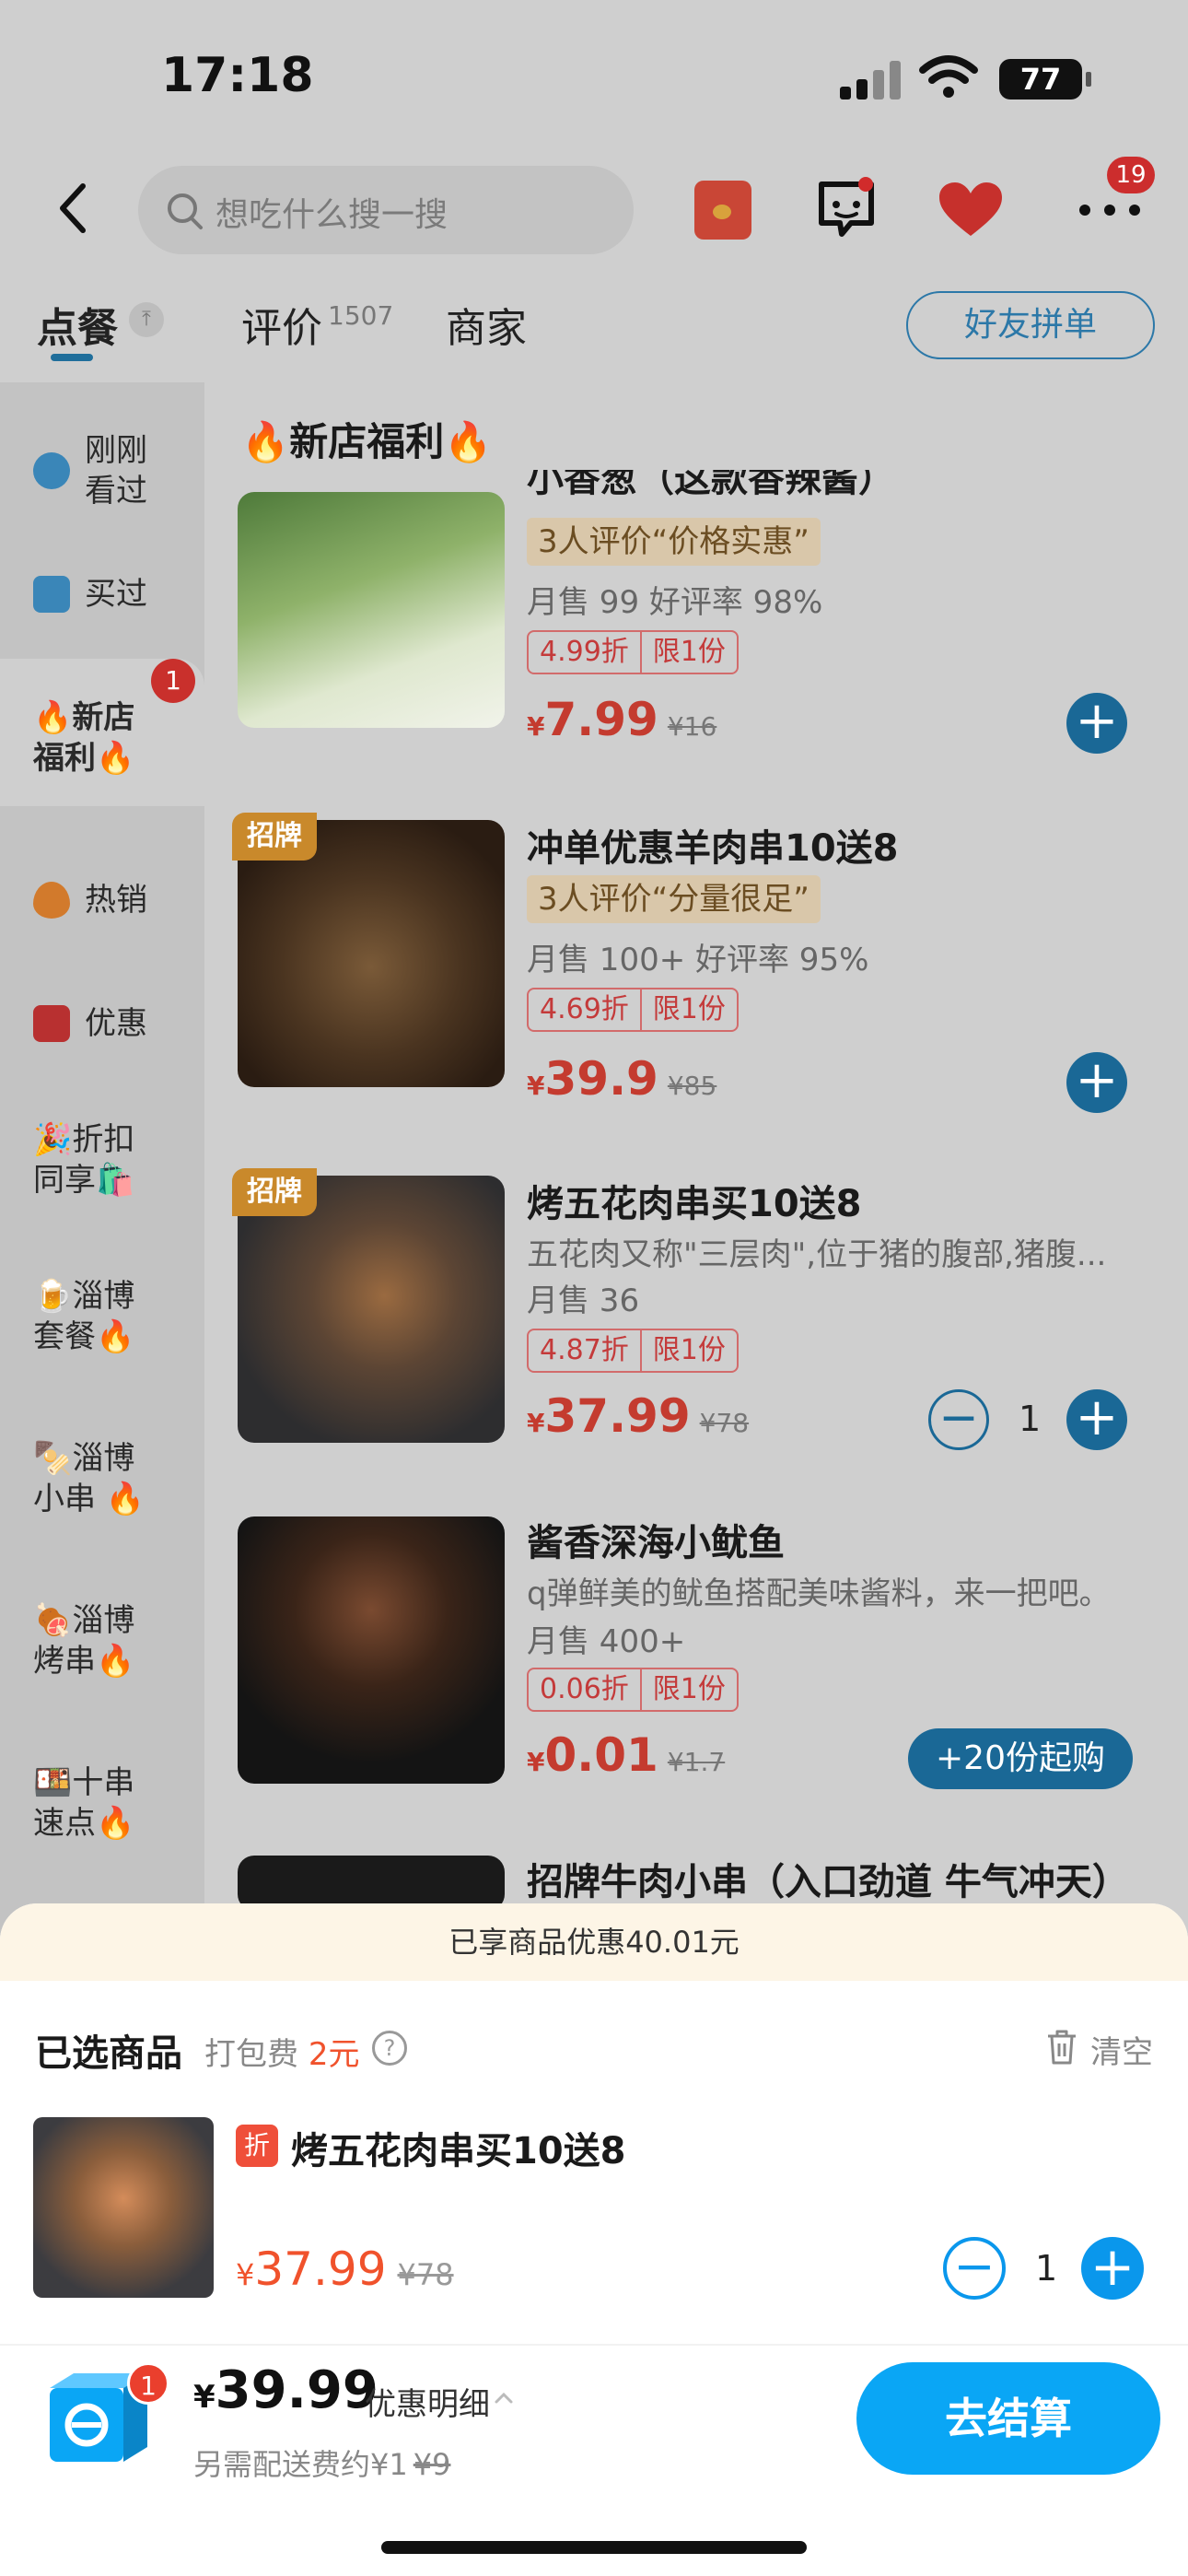 The height and width of the screenshot is (2576, 1188). What do you see at coordinates (102, 1317) in the screenshot?
I see `sidebar-item-zibo-set: 🍺淄博 套餐🔥` at bounding box center [102, 1317].